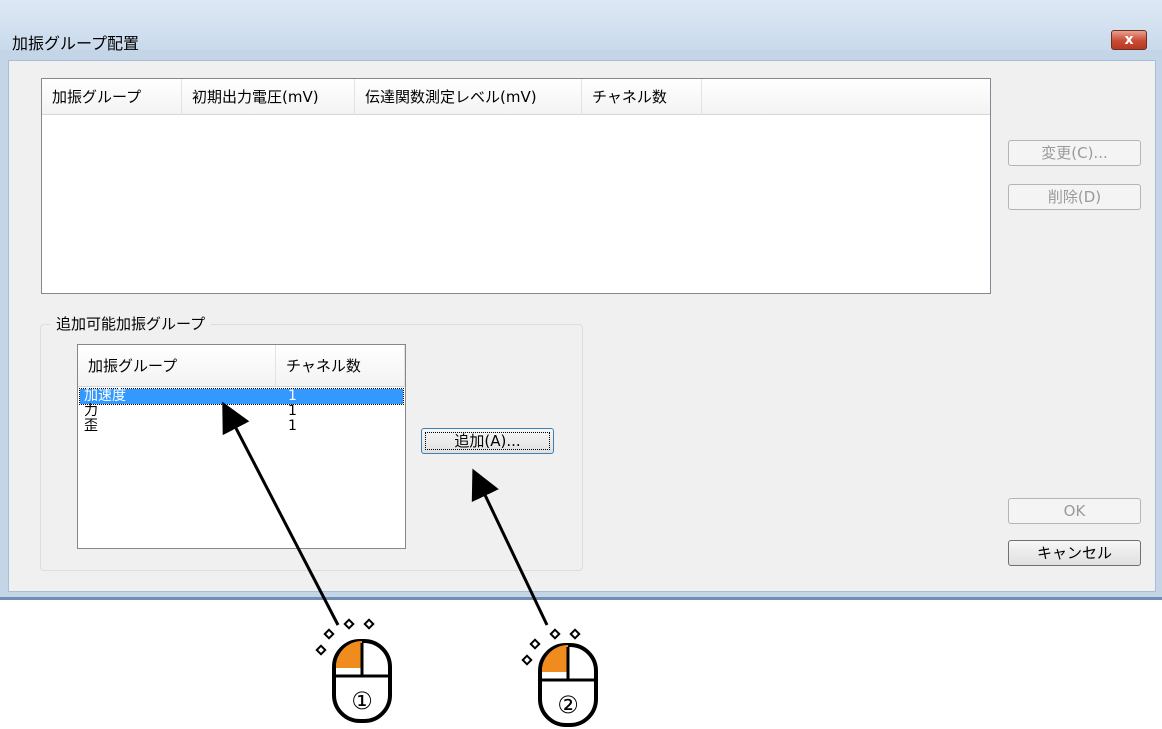 This screenshot has width=1162, height=729. I want to click on assigned-list-header: 加振グループ 初期出力電圧(mV) 伝達関数測定レベル(mV) チャネル数, so click(516, 97).